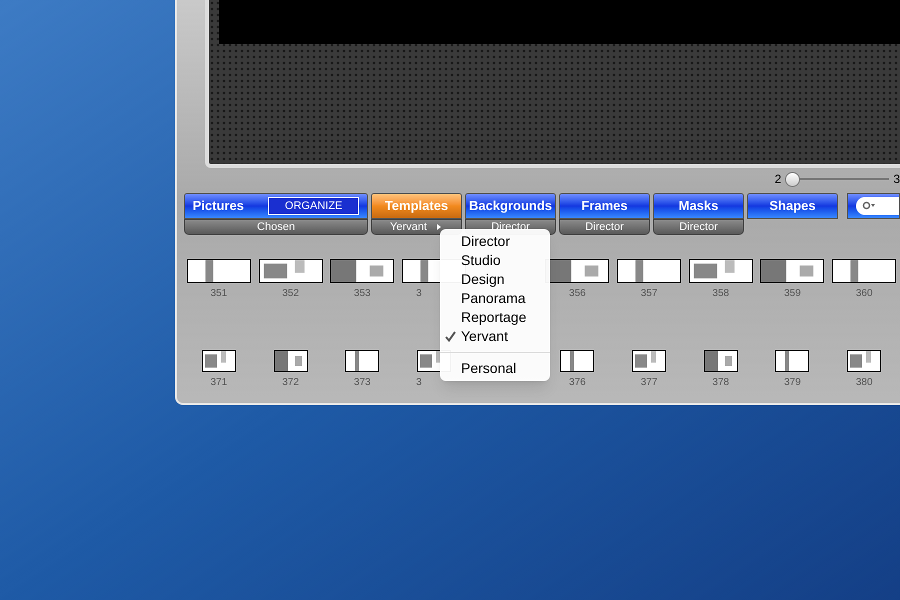  I want to click on thumbnail-number: 377, so click(649, 383).